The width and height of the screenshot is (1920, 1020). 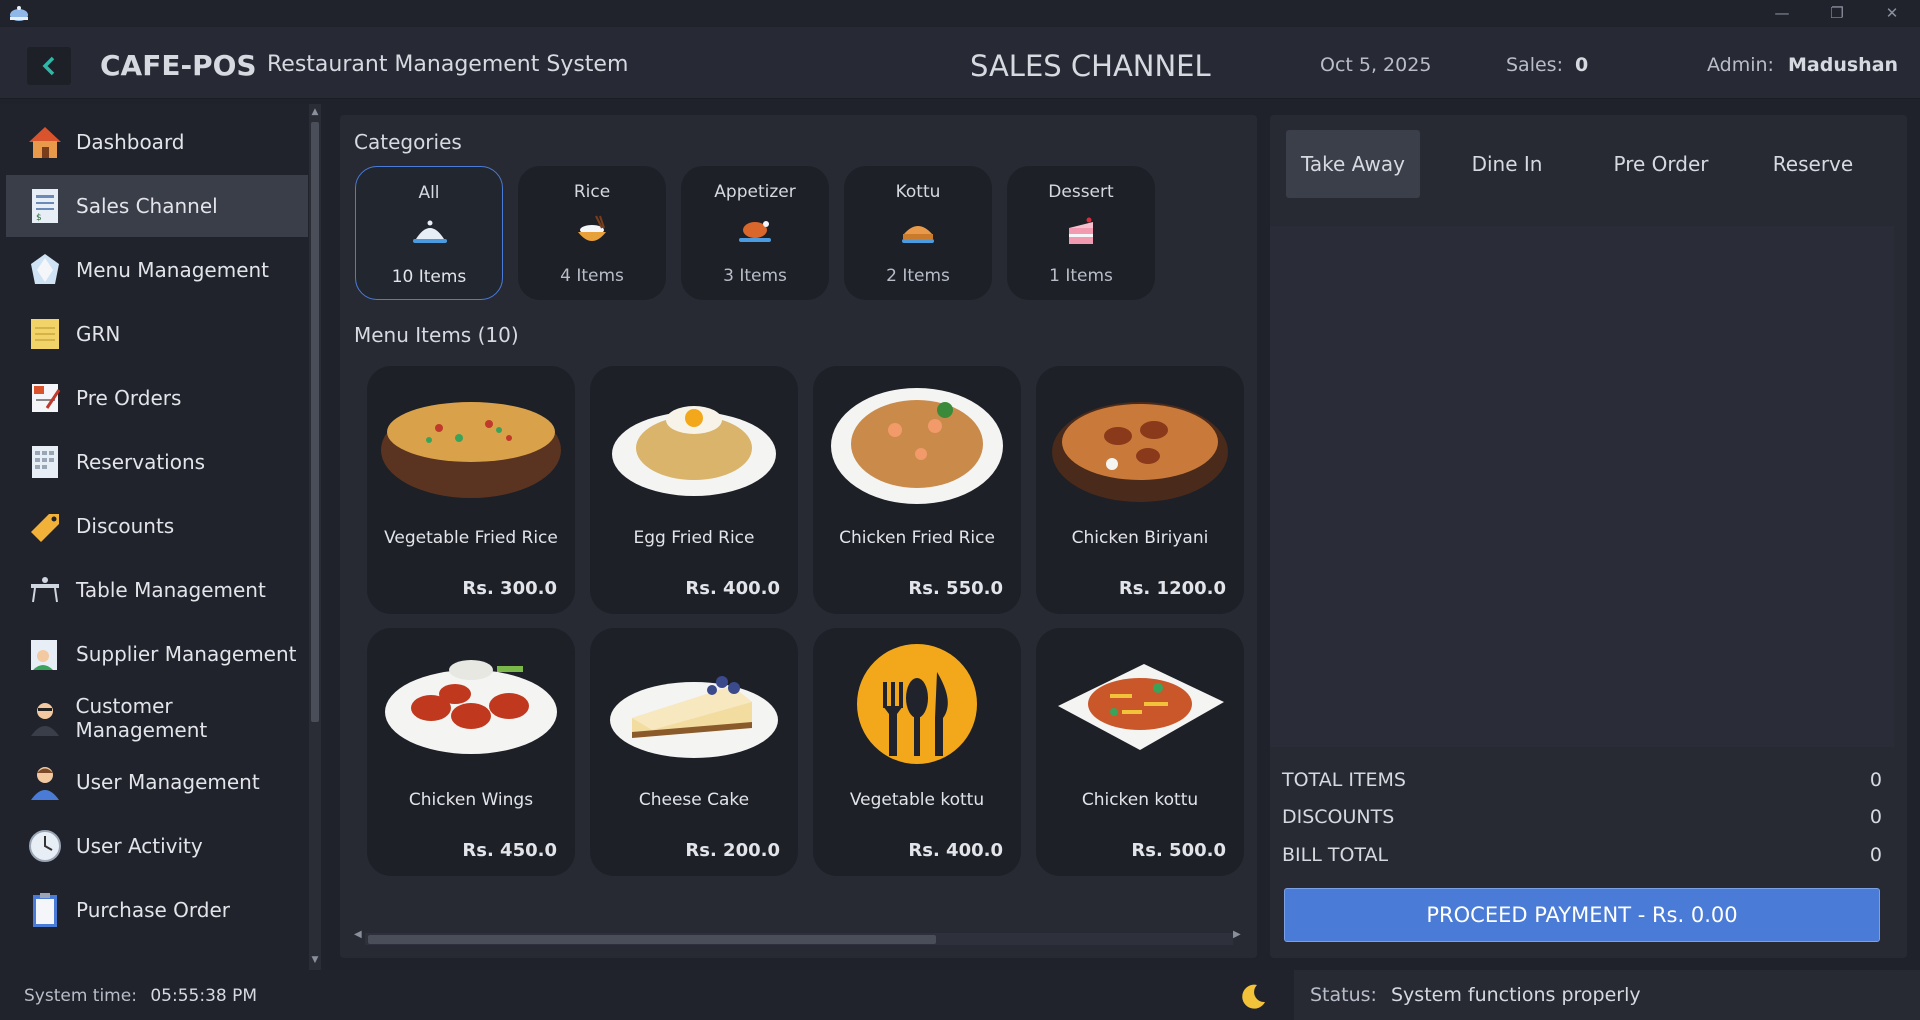 What do you see at coordinates (173, 270) in the screenshot?
I see `sidebar-item-label: Menu Management` at bounding box center [173, 270].